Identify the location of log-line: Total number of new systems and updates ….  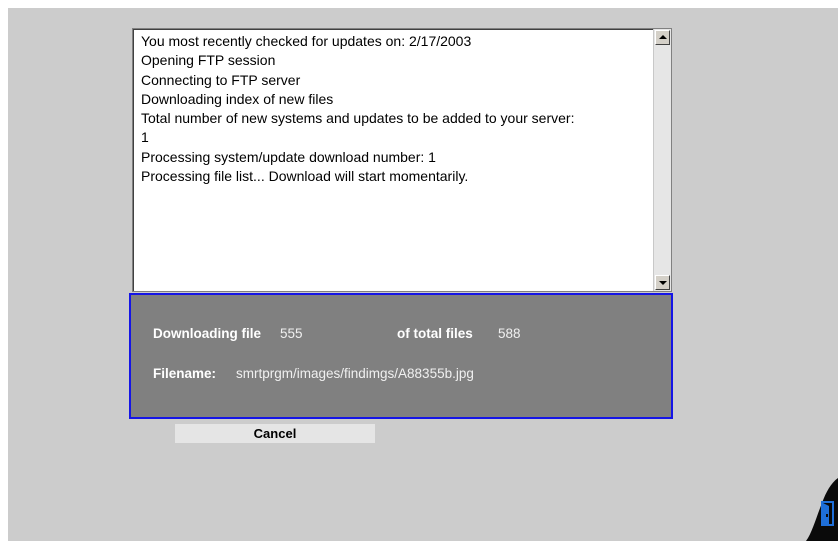
(358, 118).